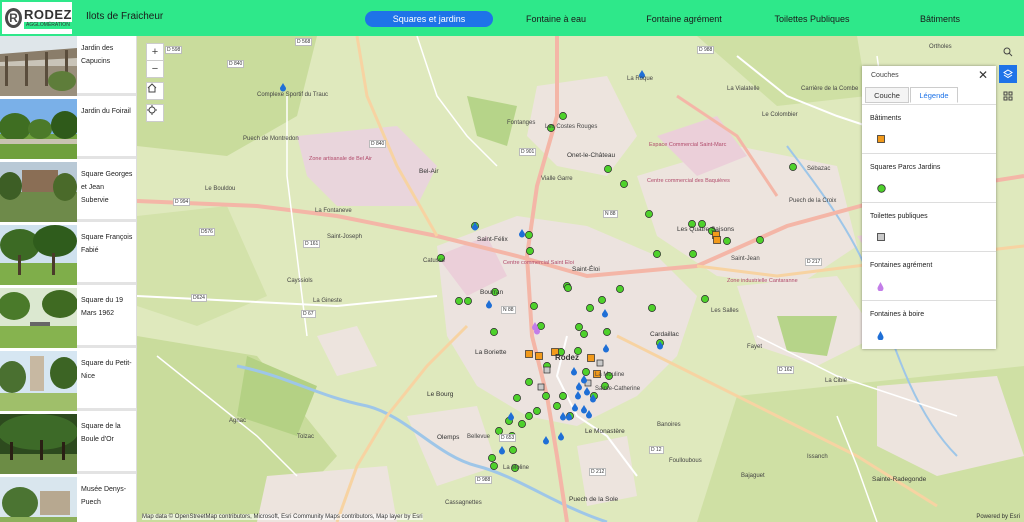 The width and height of the screenshot is (1024, 522). I want to click on map-label-saint-felix: Saint-Félix, so click(492, 239).